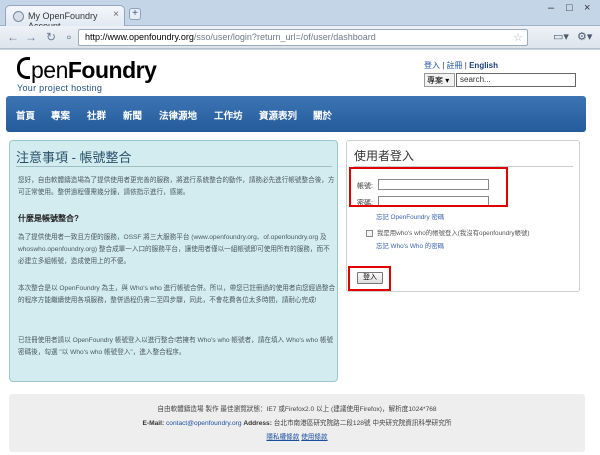  What do you see at coordinates (135, 14) in the screenshot?
I see `new-tab-button: +` at bounding box center [135, 14].